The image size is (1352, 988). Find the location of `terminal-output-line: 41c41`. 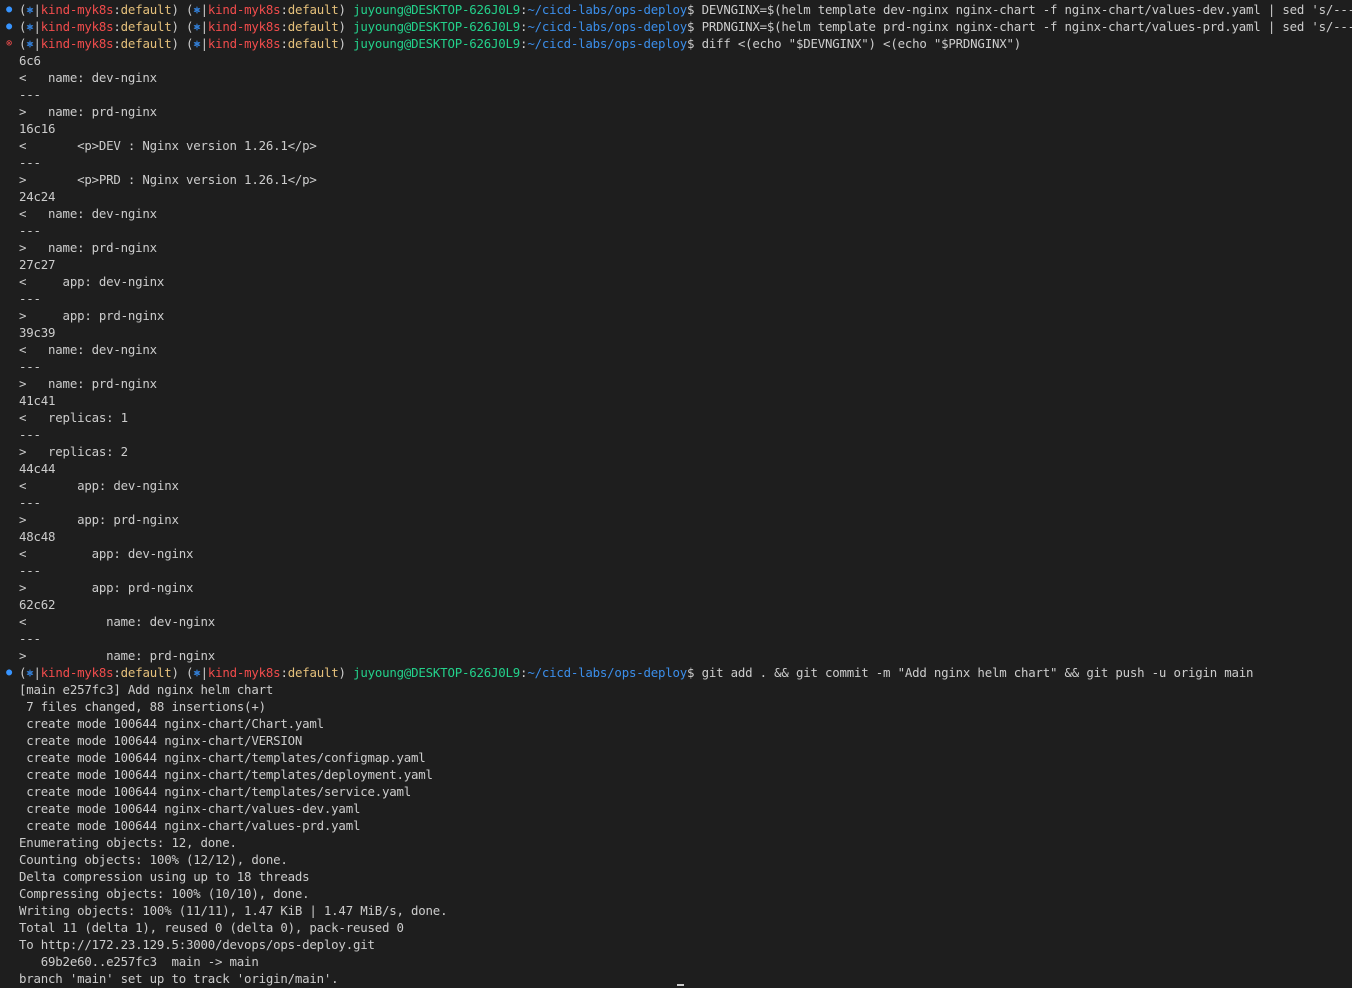

terminal-output-line: 41c41 is located at coordinates (37, 400).